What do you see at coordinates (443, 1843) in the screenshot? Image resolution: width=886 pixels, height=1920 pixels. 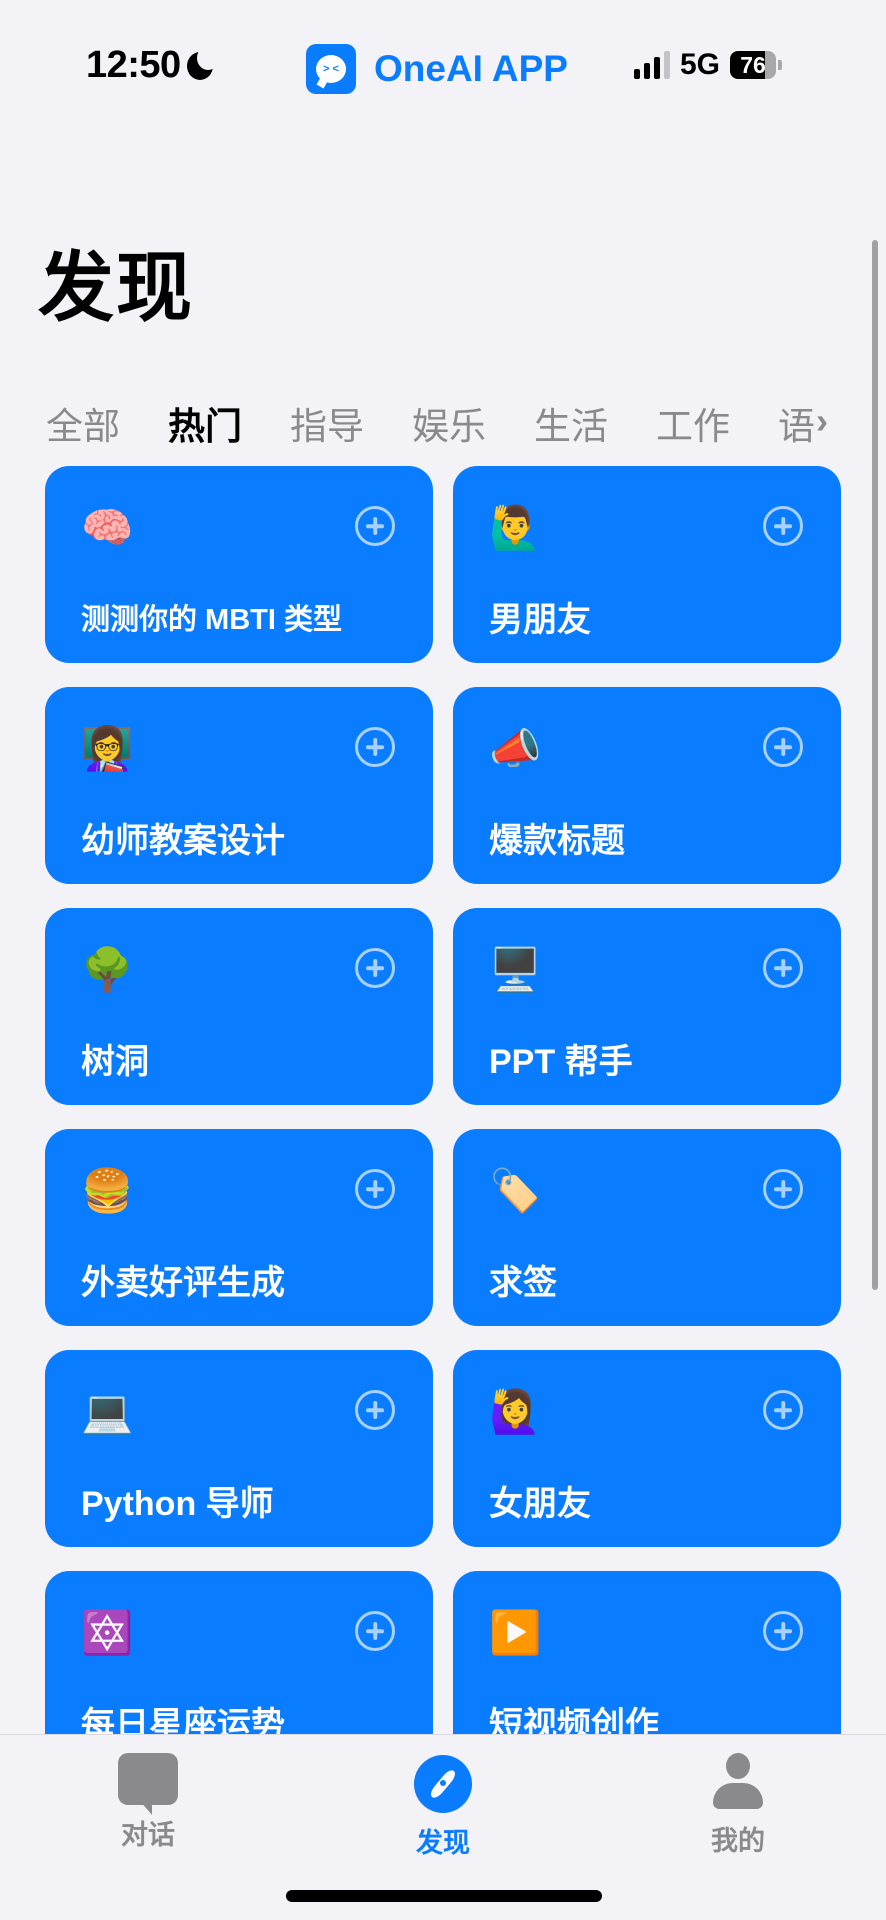 I see `tab-label: 发现` at bounding box center [443, 1843].